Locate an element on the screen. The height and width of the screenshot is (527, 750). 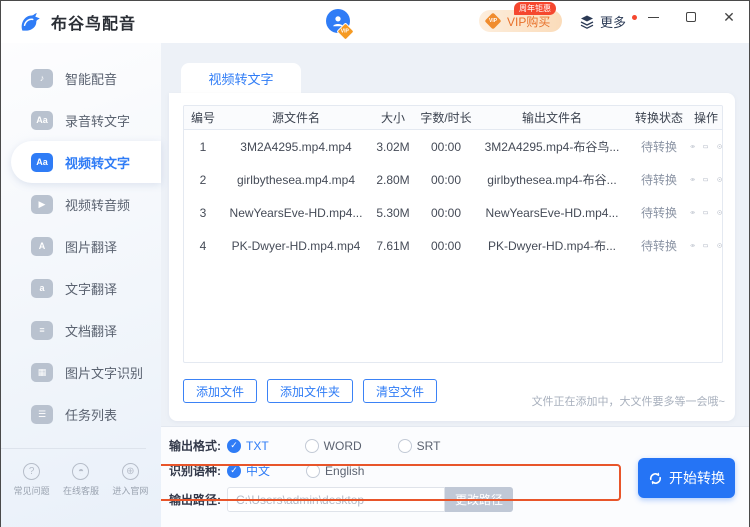
start-convert-button: 开始转换 is located at coordinates (686, 478).